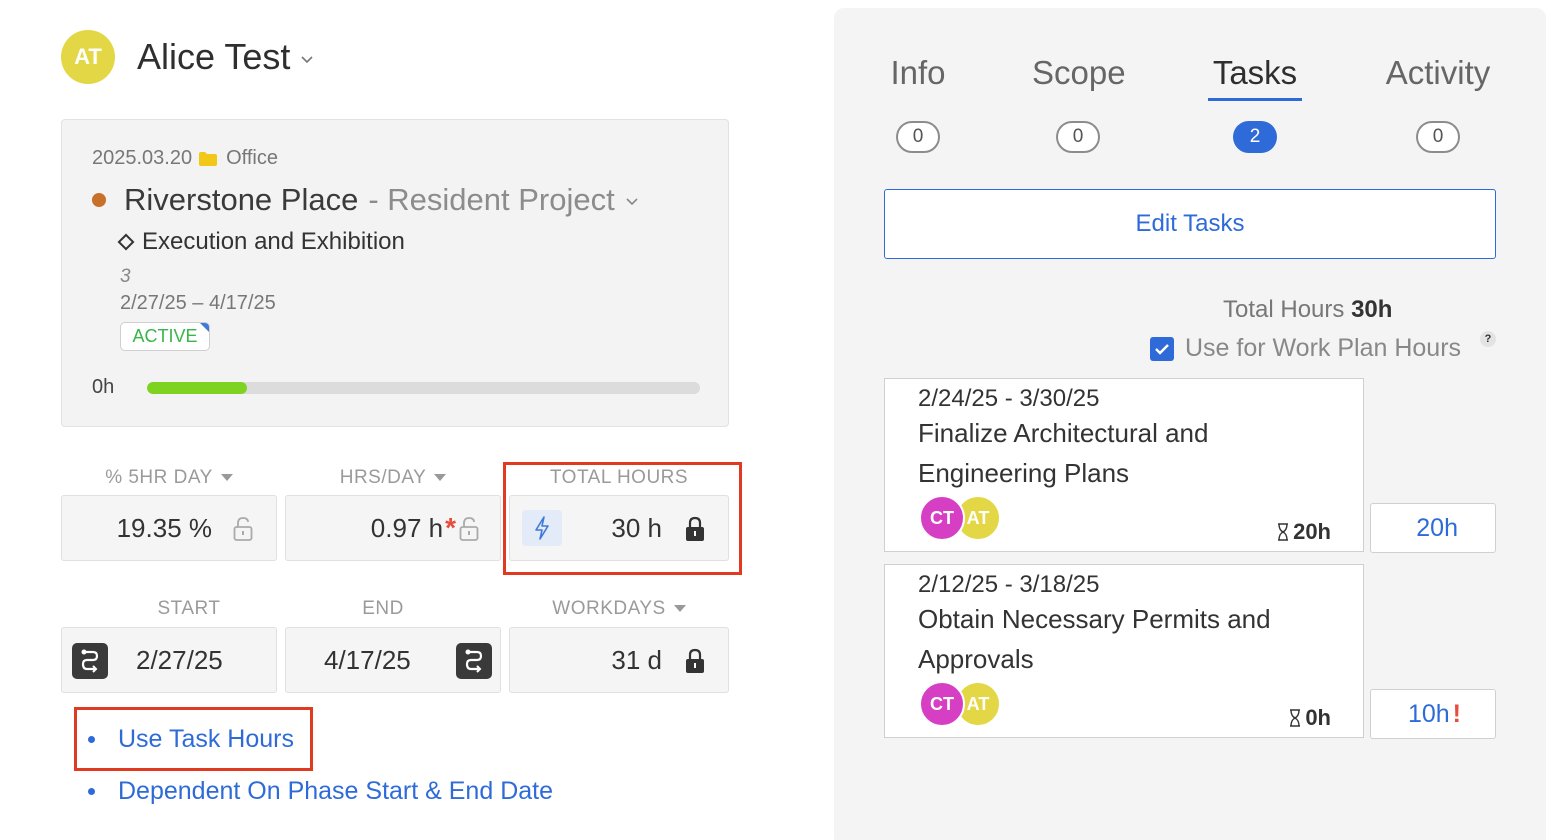 The image size is (1564, 840). What do you see at coordinates (383, 608) in the screenshot?
I see `end-label: END` at bounding box center [383, 608].